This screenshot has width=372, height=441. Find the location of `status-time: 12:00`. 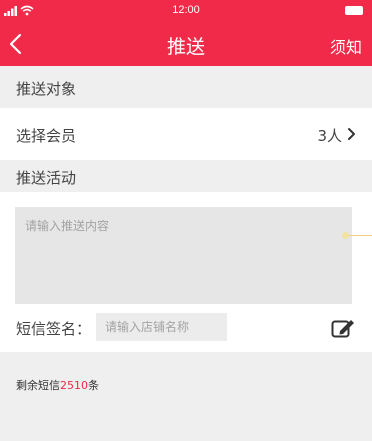

status-time: 12:00 is located at coordinates (186, 10).